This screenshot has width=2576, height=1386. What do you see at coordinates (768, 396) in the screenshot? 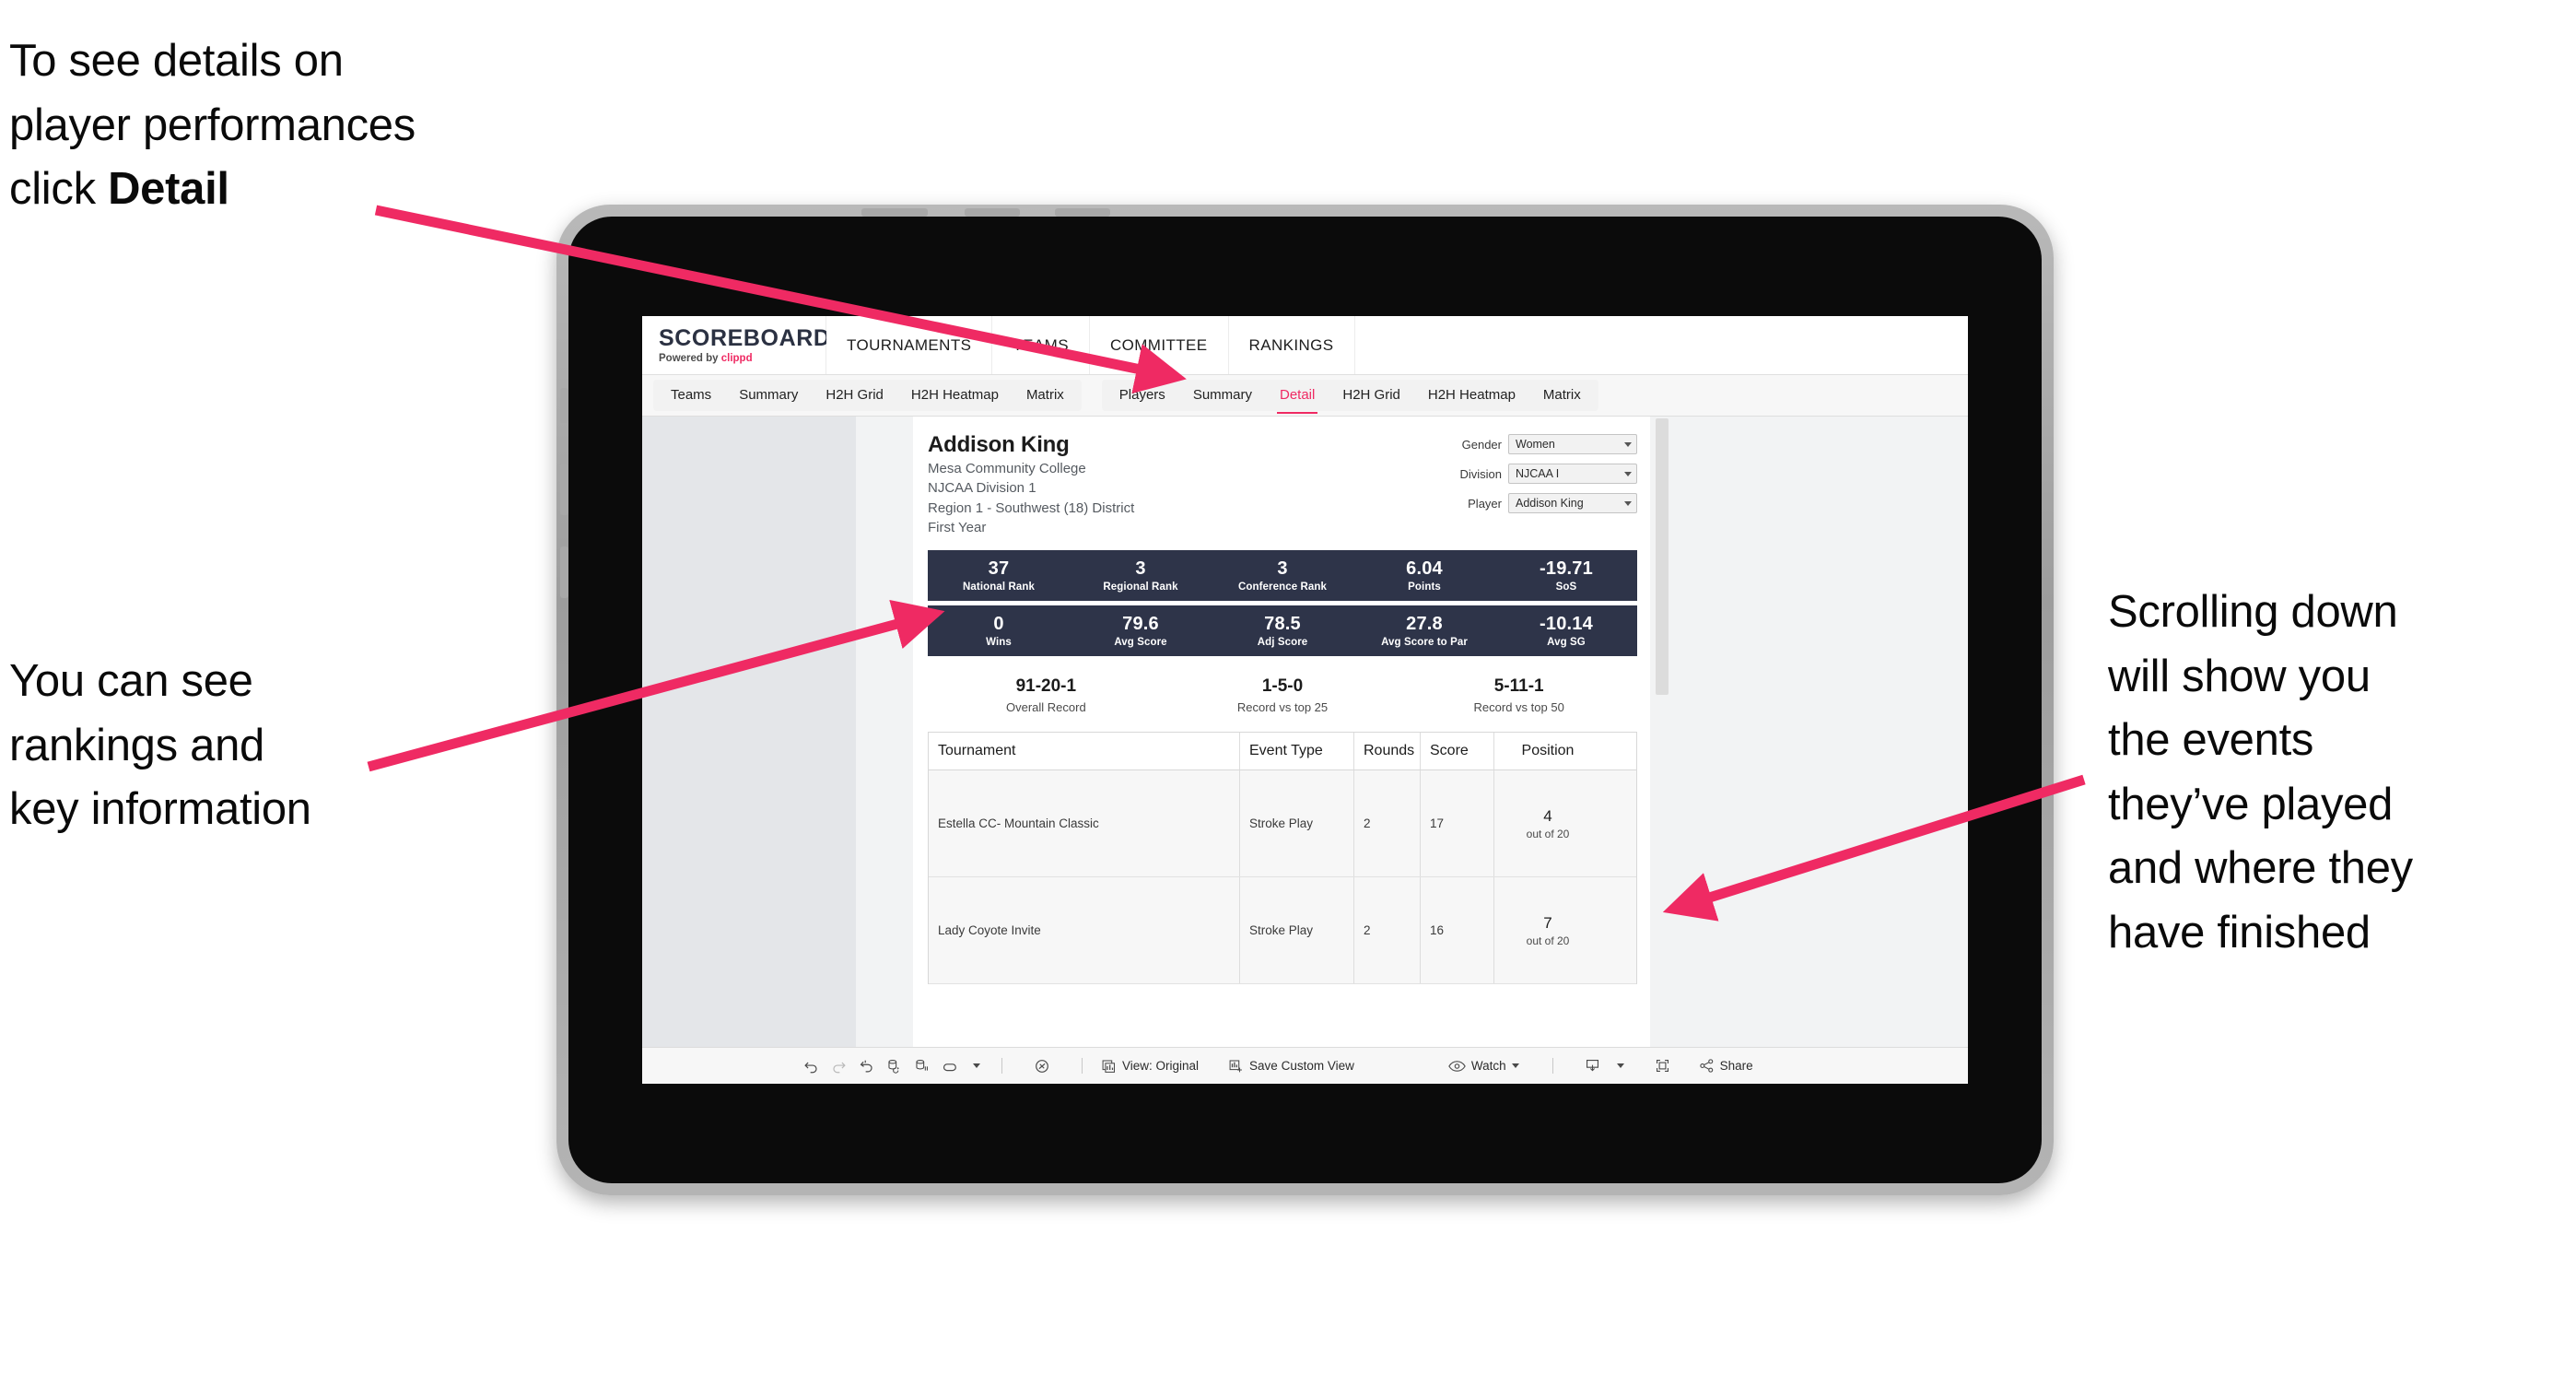
I see `subtab-teams-summary: Summary` at bounding box center [768, 396].